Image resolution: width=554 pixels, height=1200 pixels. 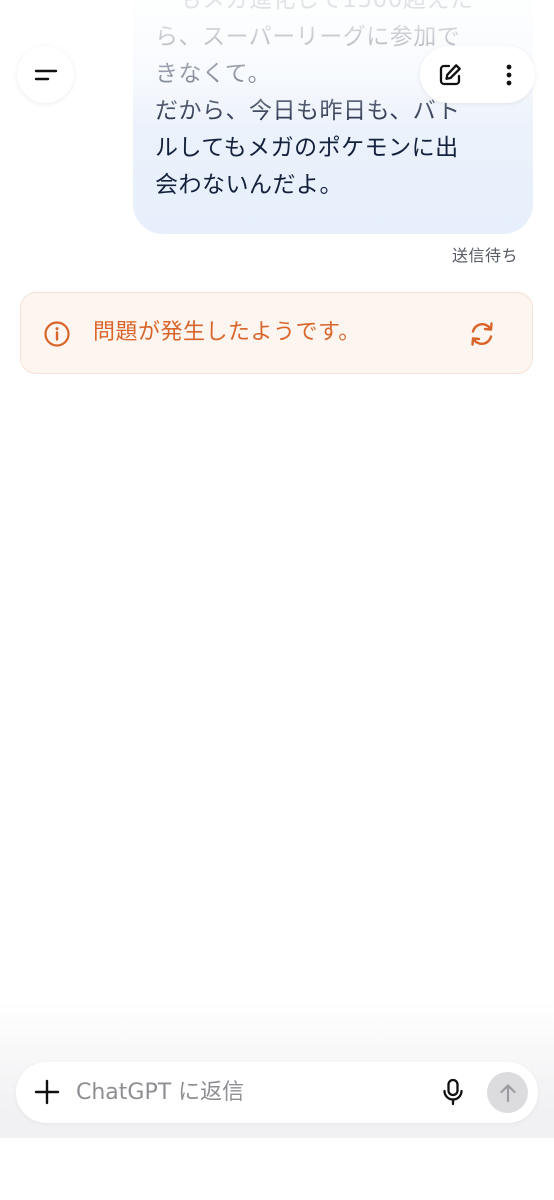 I want to click on refresh-icon, so click(x=482, y=334).